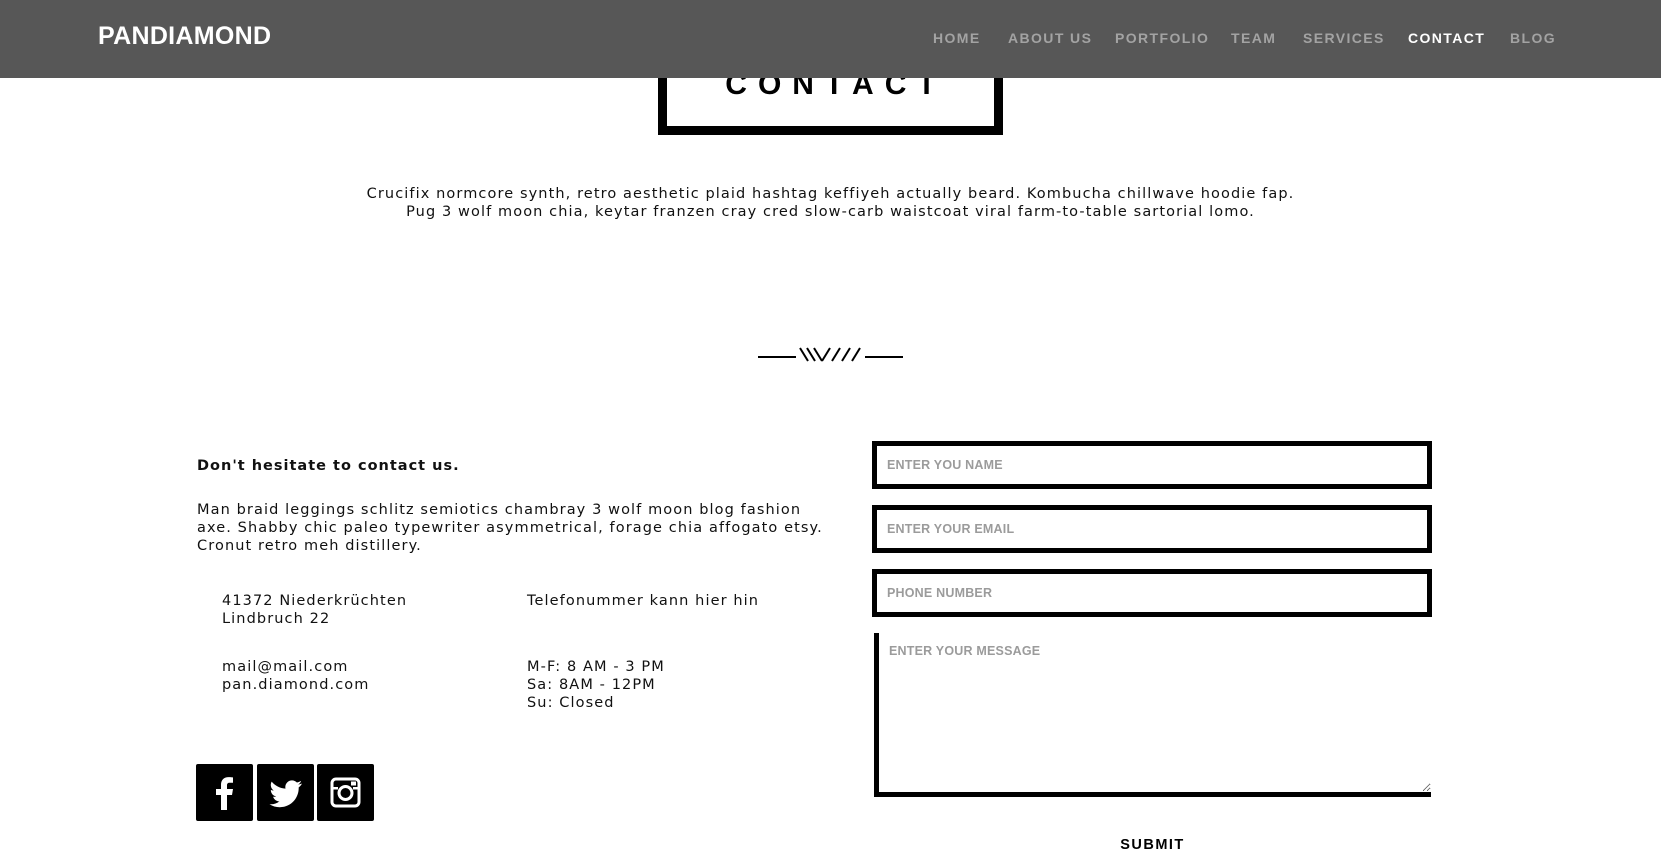 This screenshot has width=1661, height=856. What do you see at coordinates (328, 466) in the screenshot?
I see `contact-lead: Don't hesitate to contact us.` at bounding box center [328, 466].